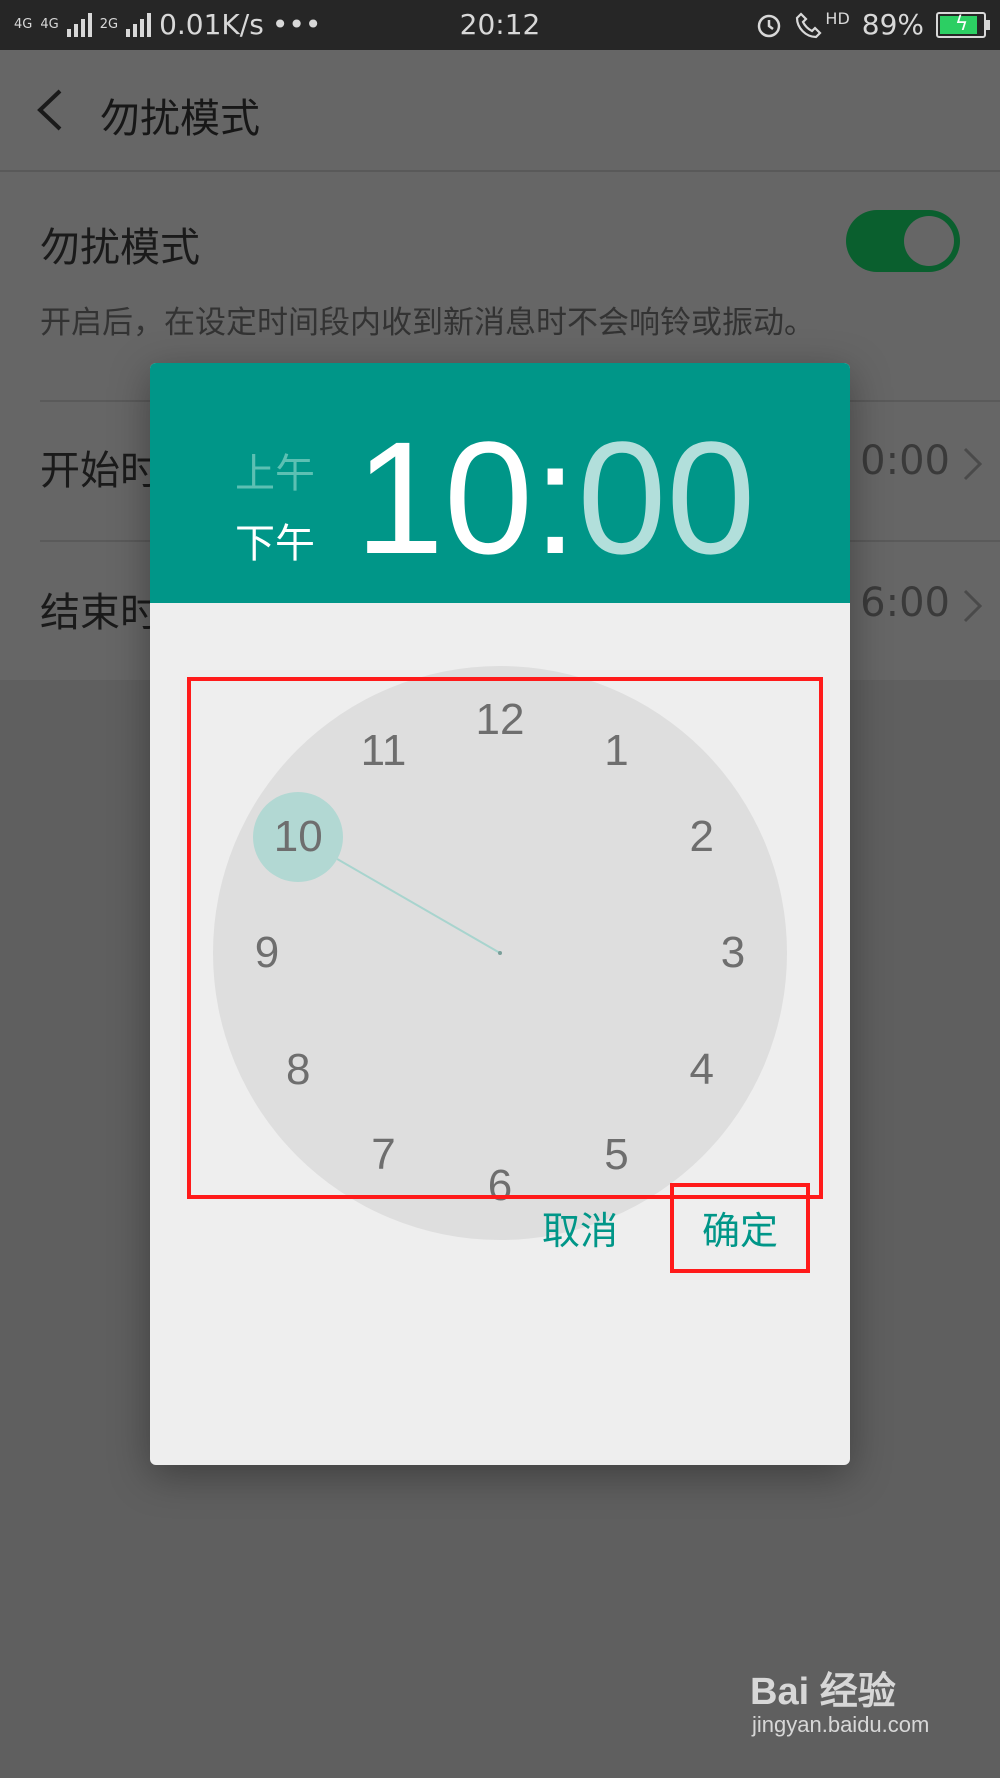 Image resolution: width=1000 pixels, height=1778 pixels. What do you see at coordinates (580, 1227) in the screenshot?
I see `cancel-button: 取消` at bounding box center [580, 1227].